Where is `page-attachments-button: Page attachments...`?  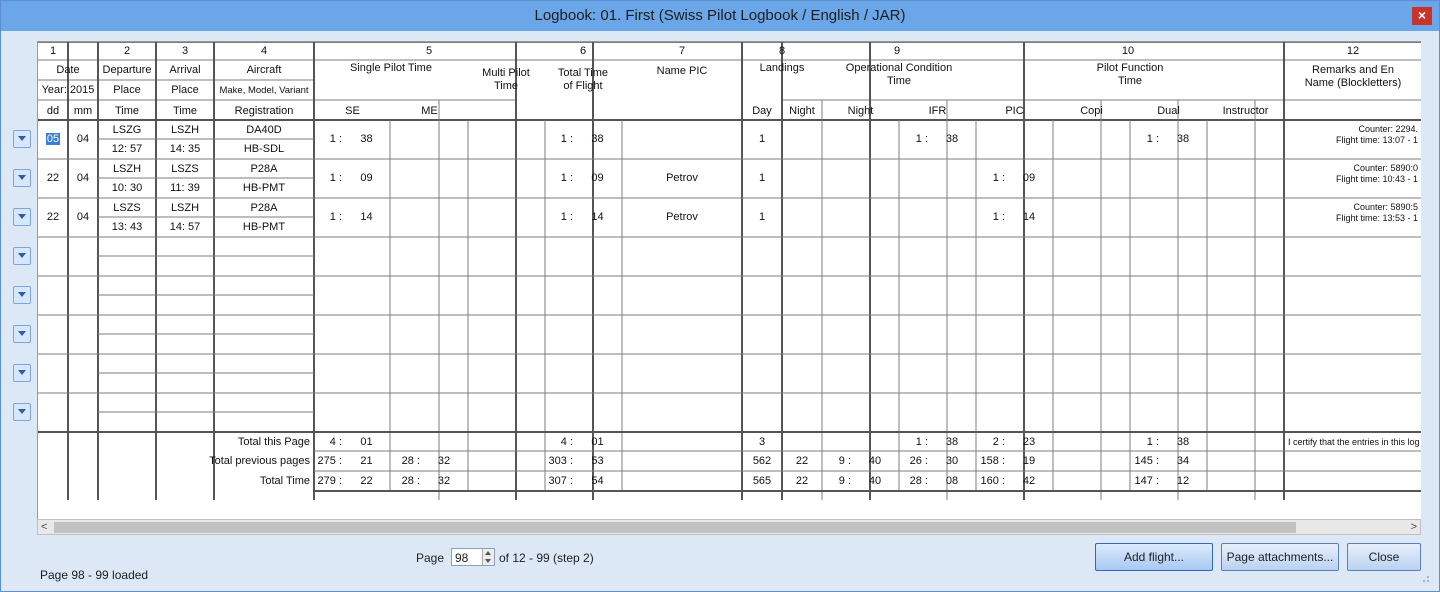 page-attachments-button: Page attachments... is located at coordinates (1280, 557).